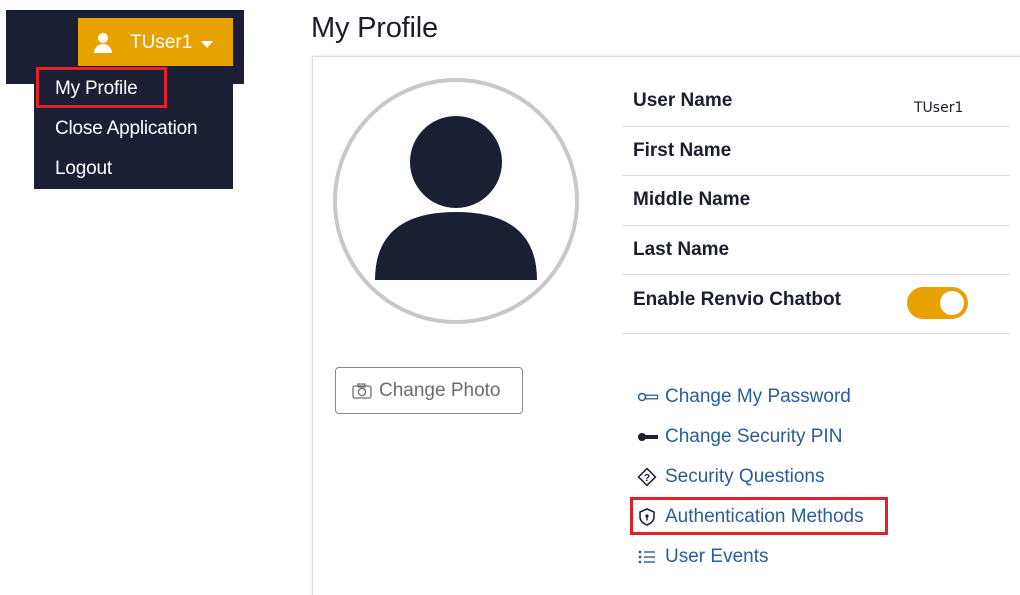  I want to click on change-security-pin-link: Change Security PIN, so click(739, 437).